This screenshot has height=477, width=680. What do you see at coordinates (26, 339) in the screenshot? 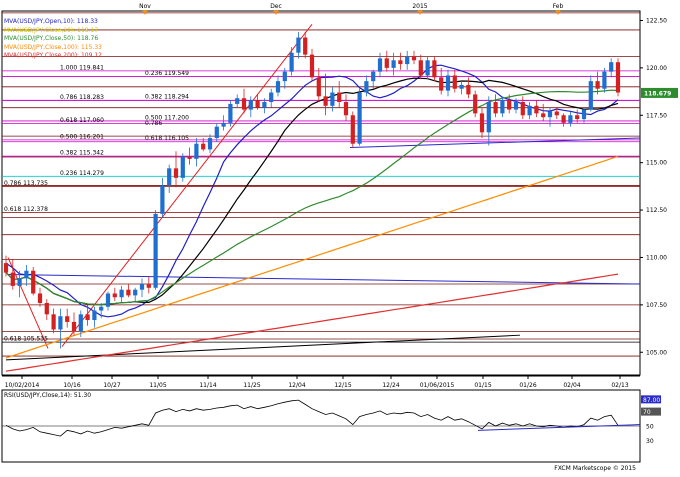
I see `fib-level-label: 0.618 105.535` at bounding box center [26, 339].